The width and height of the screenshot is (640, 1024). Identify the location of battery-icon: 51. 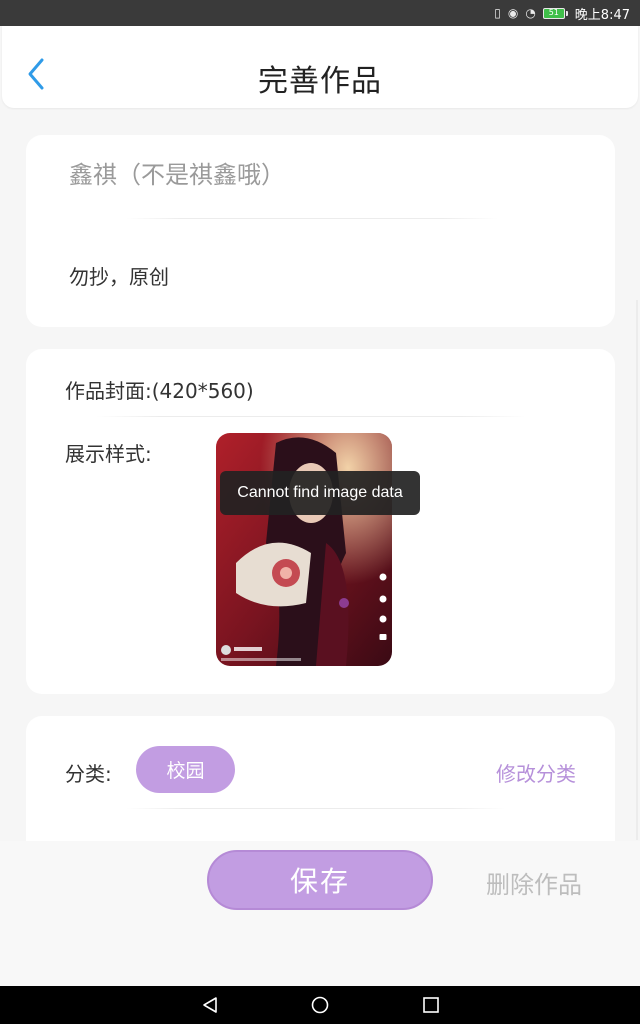
(555, 13).